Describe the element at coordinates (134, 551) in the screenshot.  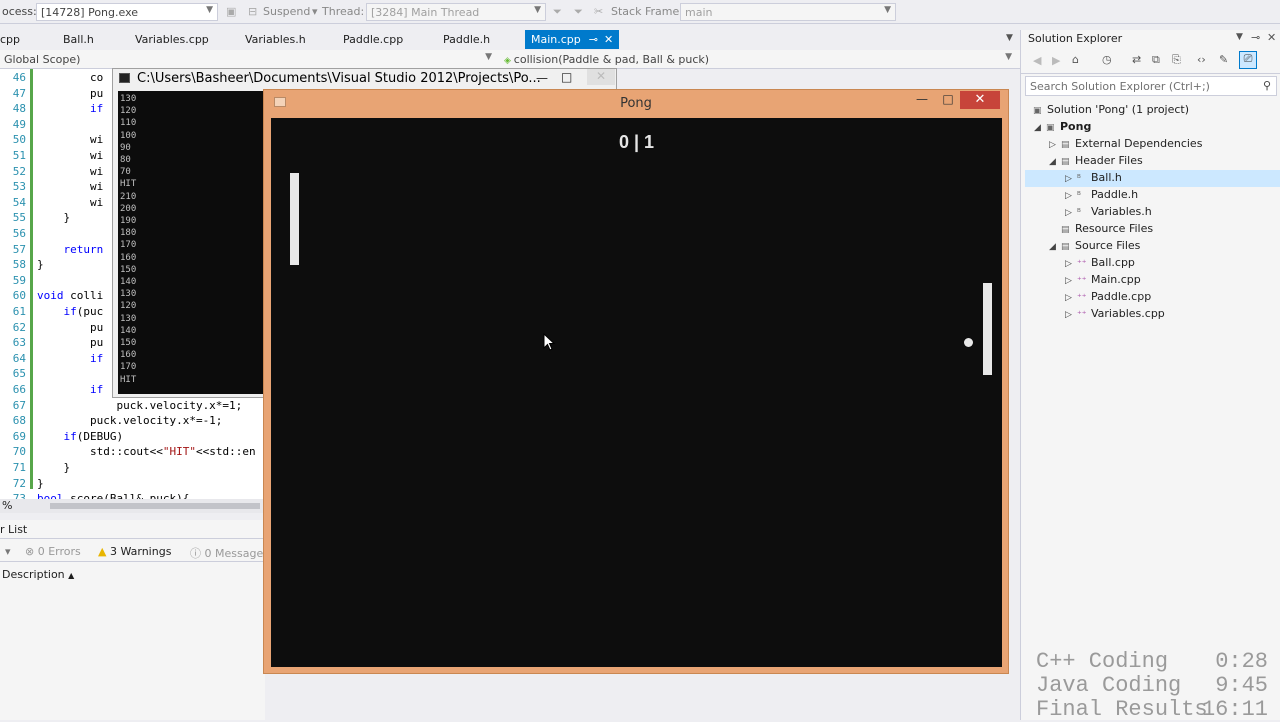
I see `warnings-filter-button: ▲ 3 Warnings` at that location.